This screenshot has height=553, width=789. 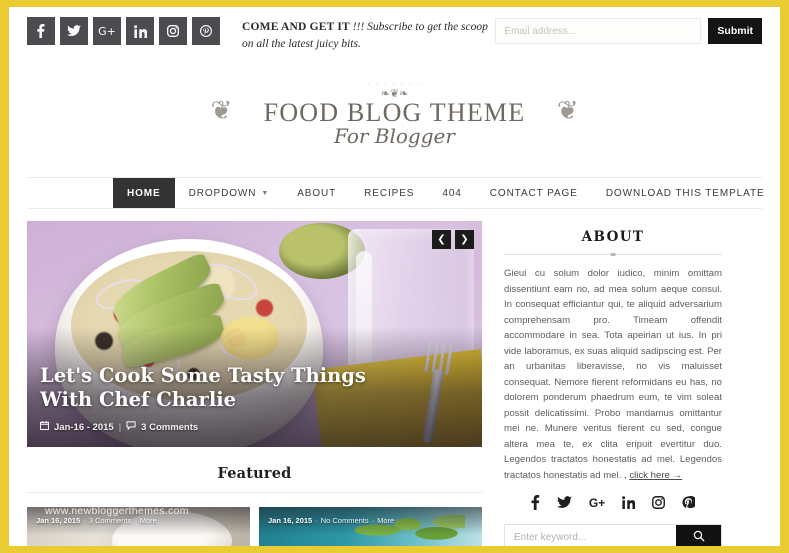 What do you see at coordinates (297, 27) in the screenshot?
I see `promo-strong: COME AND GET IT` at bounding box center [297, 27].